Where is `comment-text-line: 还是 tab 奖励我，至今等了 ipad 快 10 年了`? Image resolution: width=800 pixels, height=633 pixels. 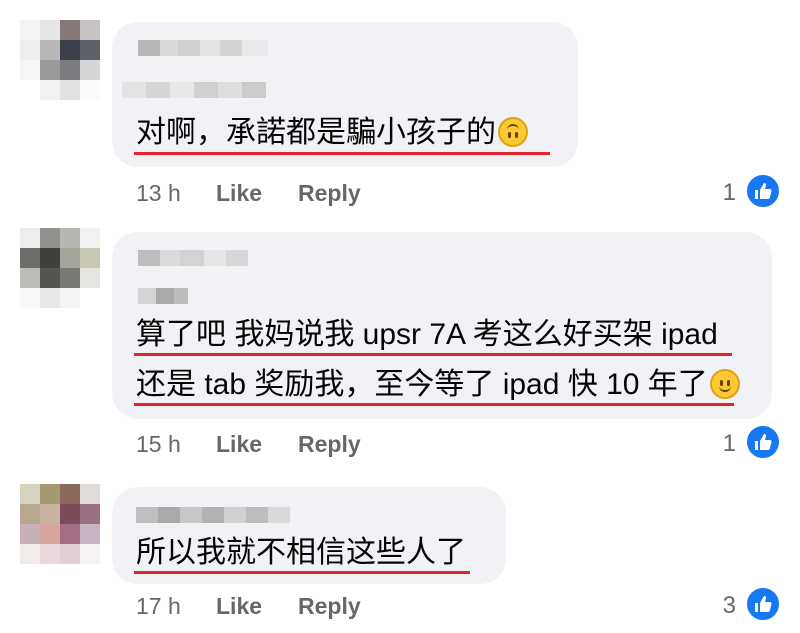
comment-text-line: 还是 tab 奖励我，至今等了 ipad 快 10 年了 is located at coordinates (438, 385).